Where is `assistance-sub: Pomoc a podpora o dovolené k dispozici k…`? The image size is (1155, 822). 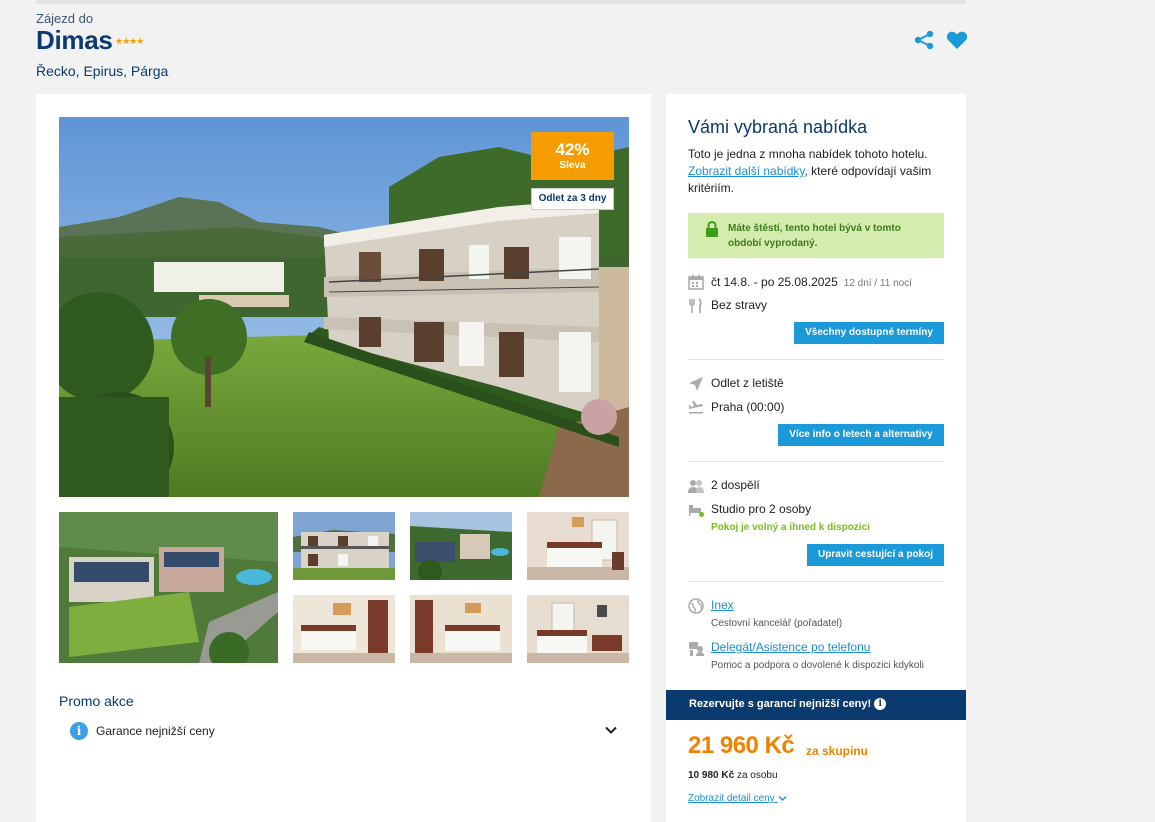
assistance-sub: Pomoc a podpora o dovolené k dispozici k… is located at coordinates (817, 665).